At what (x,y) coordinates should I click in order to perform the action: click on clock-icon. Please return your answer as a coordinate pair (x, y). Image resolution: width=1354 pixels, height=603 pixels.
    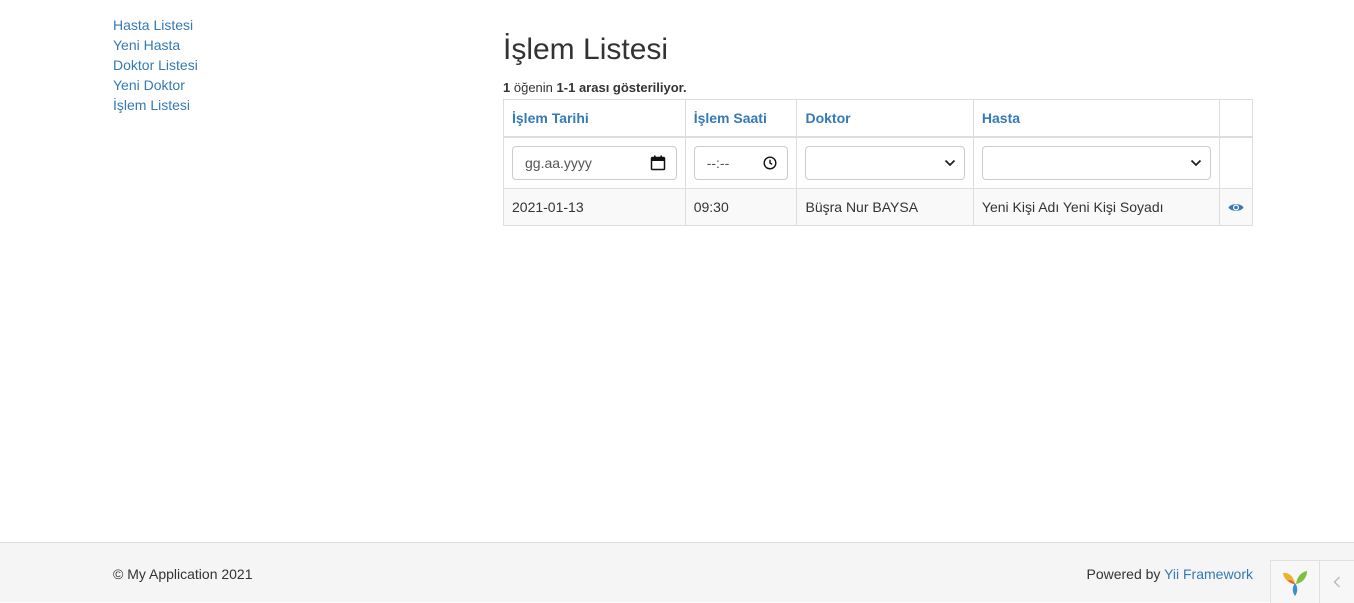
    Looking at the image, I should click on (770, 163).